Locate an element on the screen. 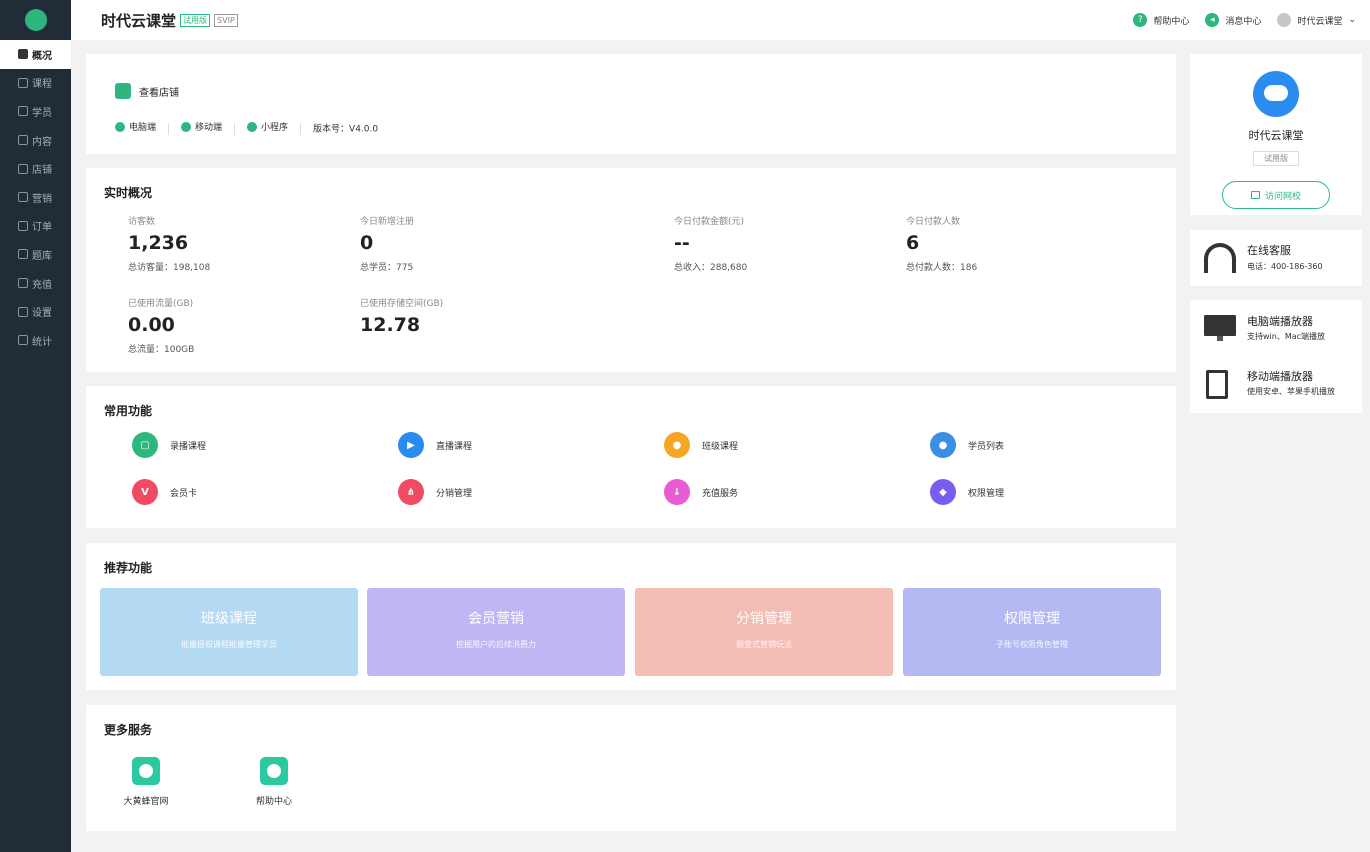 The height and width of the screenshot is (852, 1370). section-title: 常用功能 is located at coordinates (128, 411).